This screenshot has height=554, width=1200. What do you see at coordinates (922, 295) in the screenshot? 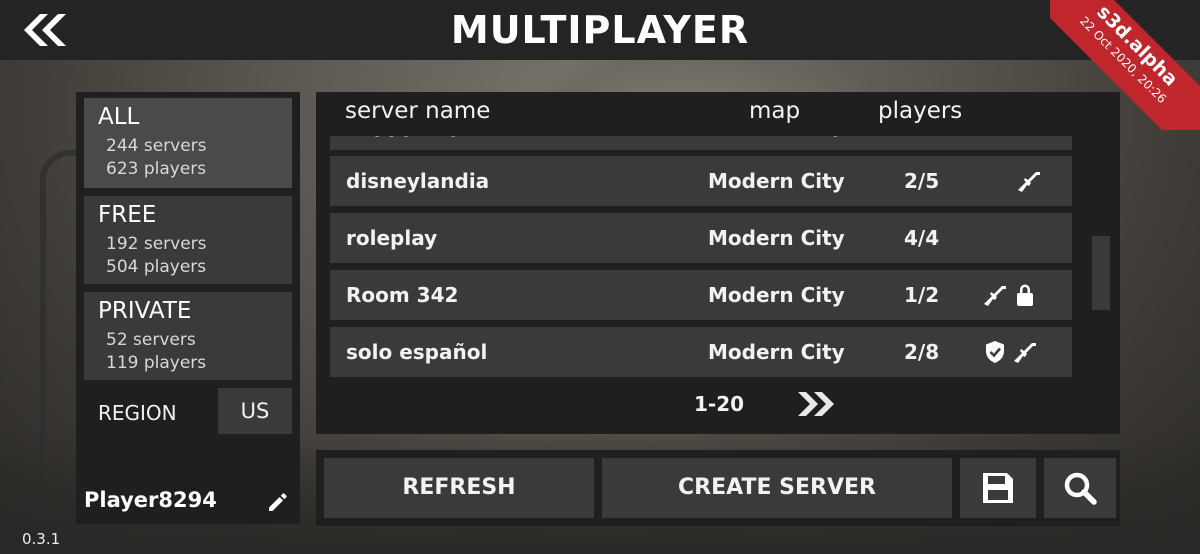
I see `server-players: 1/2` at bounding box center [922, 295].